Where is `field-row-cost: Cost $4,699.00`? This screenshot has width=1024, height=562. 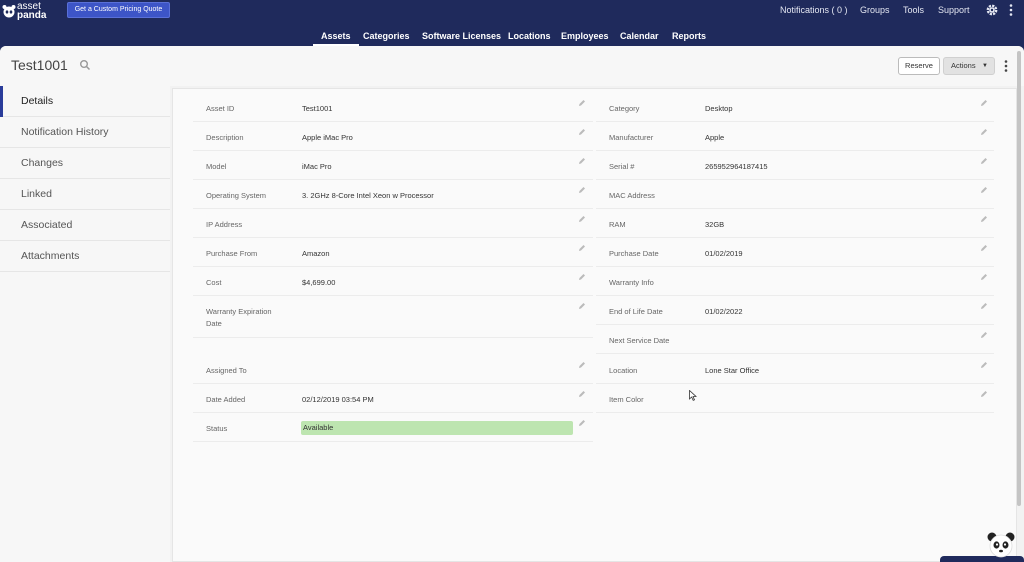 field-row-cost: Cost $4,699.00 is located at coordinates (393, 281).